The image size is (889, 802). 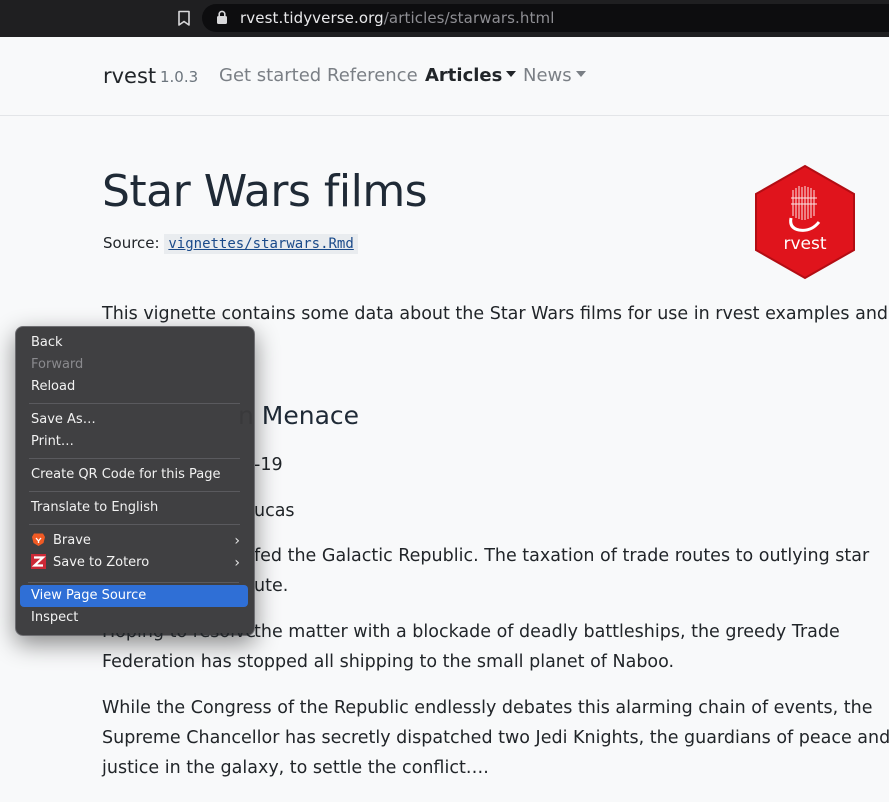 I want to click on section-heading: n Menace, so click(x=299, y=415).